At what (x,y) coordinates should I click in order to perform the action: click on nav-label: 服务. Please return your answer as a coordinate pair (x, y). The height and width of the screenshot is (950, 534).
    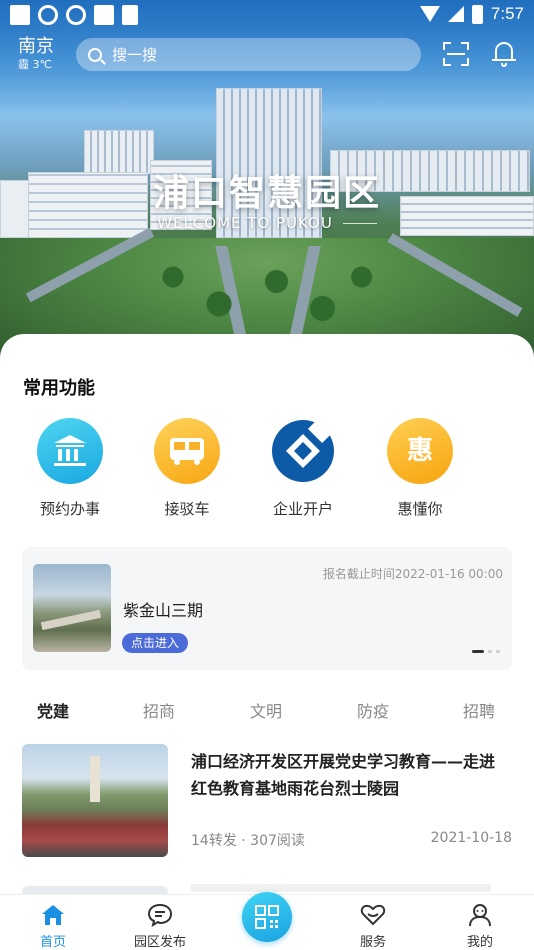
    Looking at the image, I should click on (372, 942).